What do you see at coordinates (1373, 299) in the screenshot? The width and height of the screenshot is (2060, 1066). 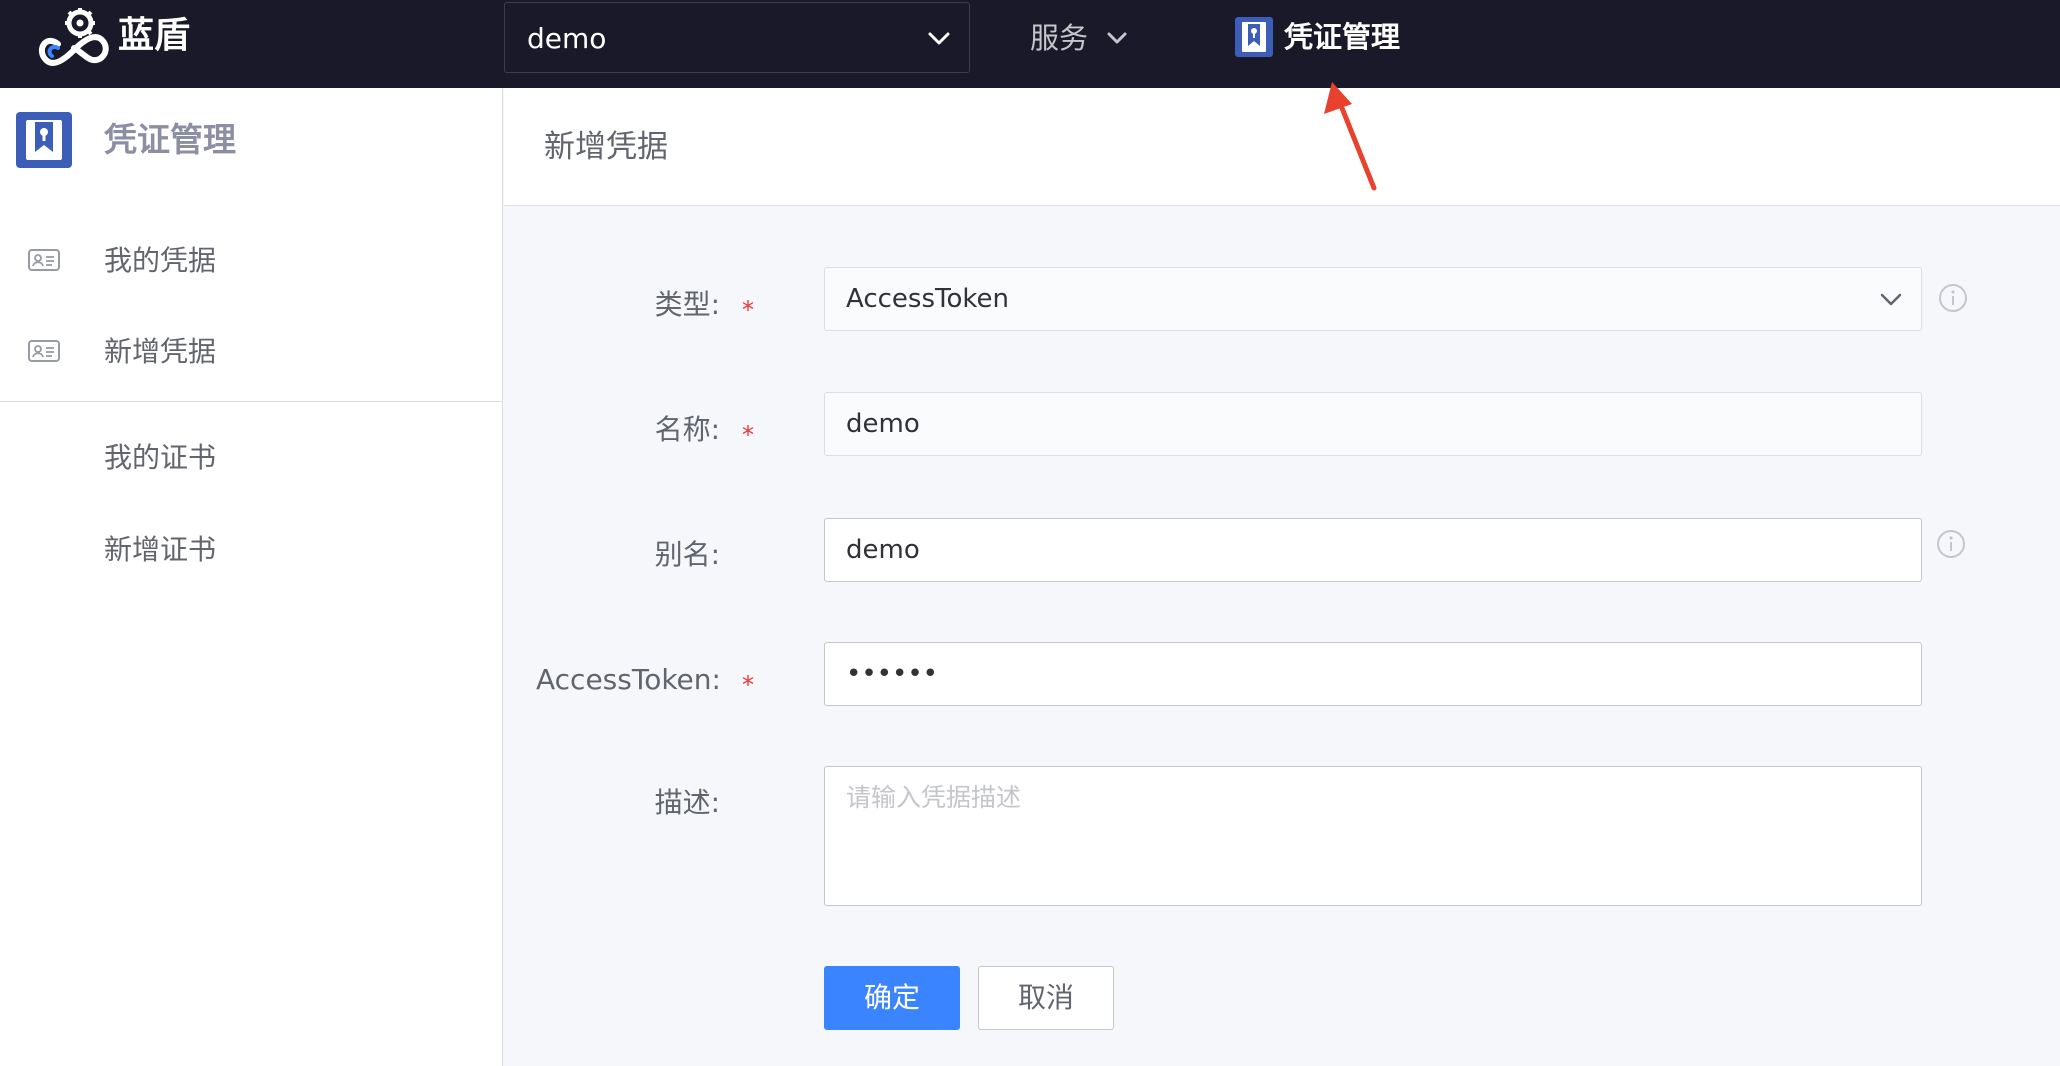 I see `type-select: AccessToken` at bounding box center [1373, 299].